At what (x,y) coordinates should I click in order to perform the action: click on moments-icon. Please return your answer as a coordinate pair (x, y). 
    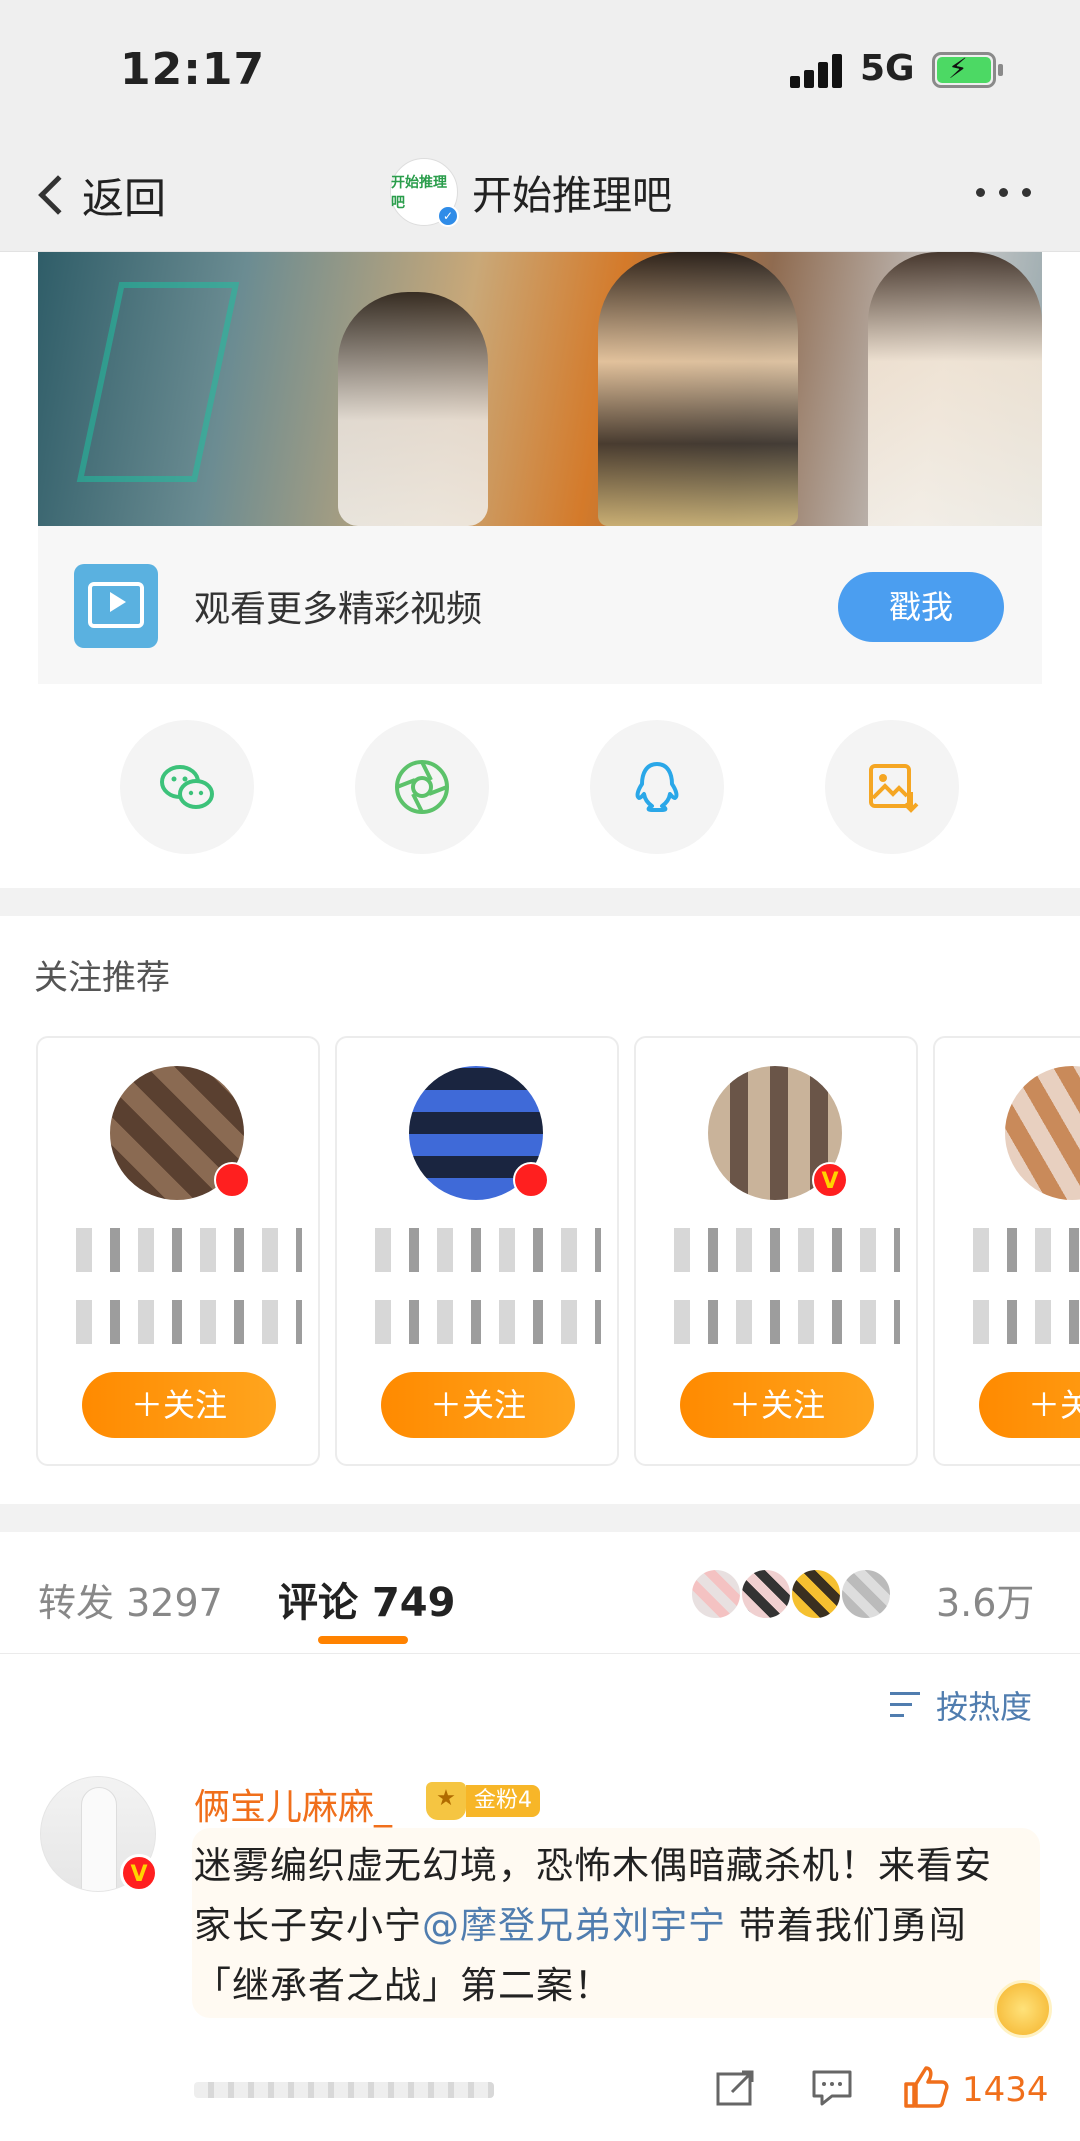
    Looking at the image, I should click on (422, 787).